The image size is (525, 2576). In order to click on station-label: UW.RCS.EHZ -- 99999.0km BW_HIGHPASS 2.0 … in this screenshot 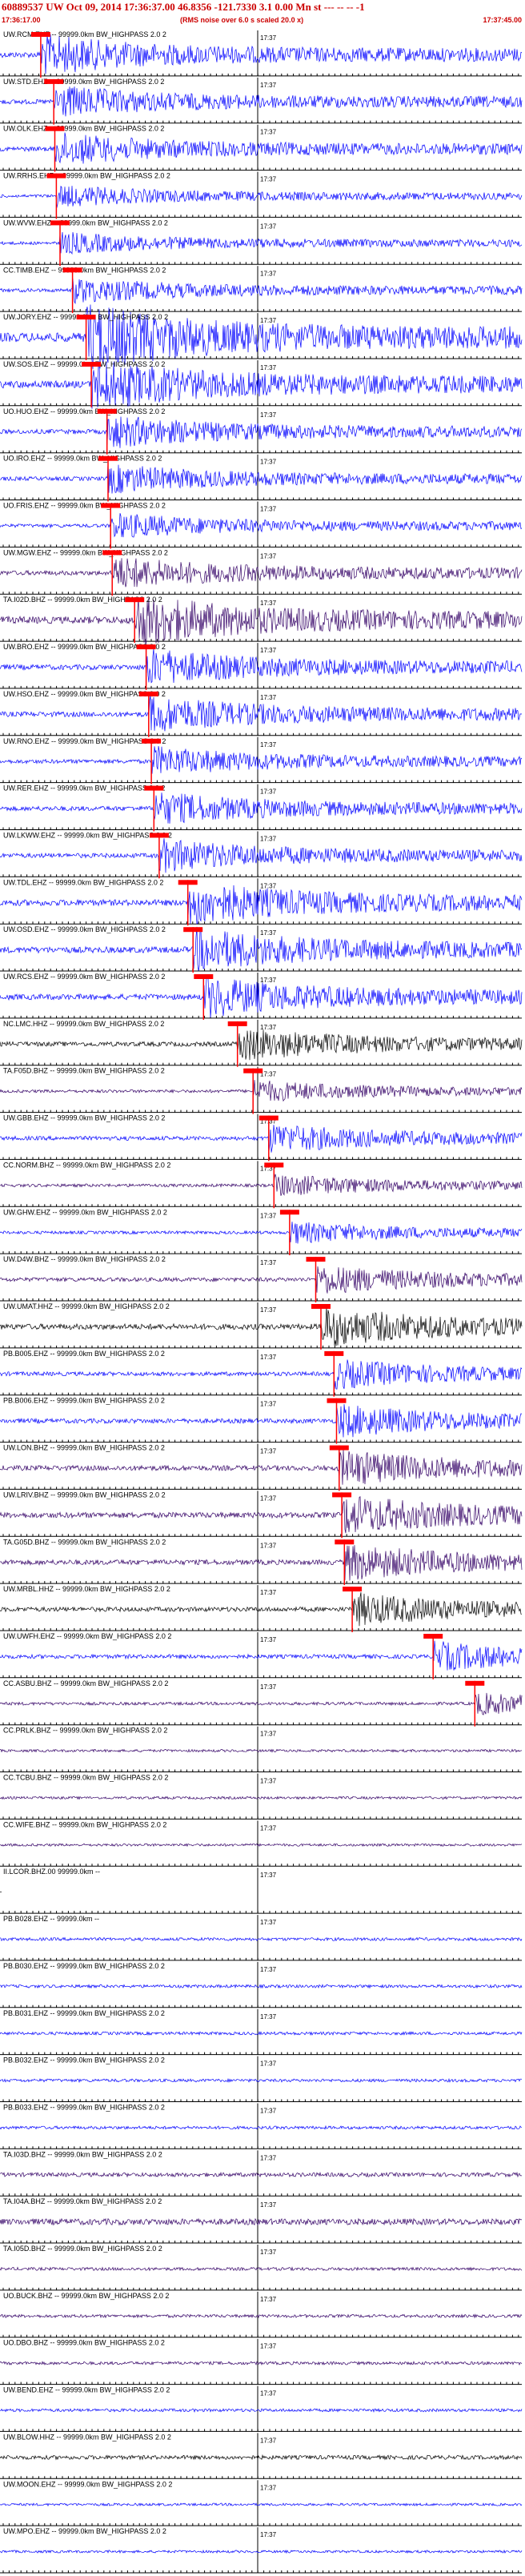, I will do `click(84, 977)`.